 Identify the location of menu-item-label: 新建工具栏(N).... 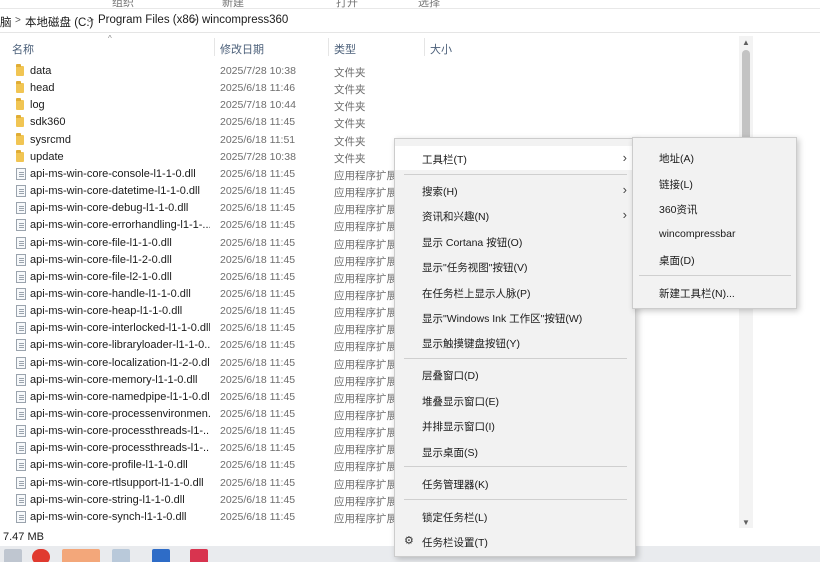
(697, 294).